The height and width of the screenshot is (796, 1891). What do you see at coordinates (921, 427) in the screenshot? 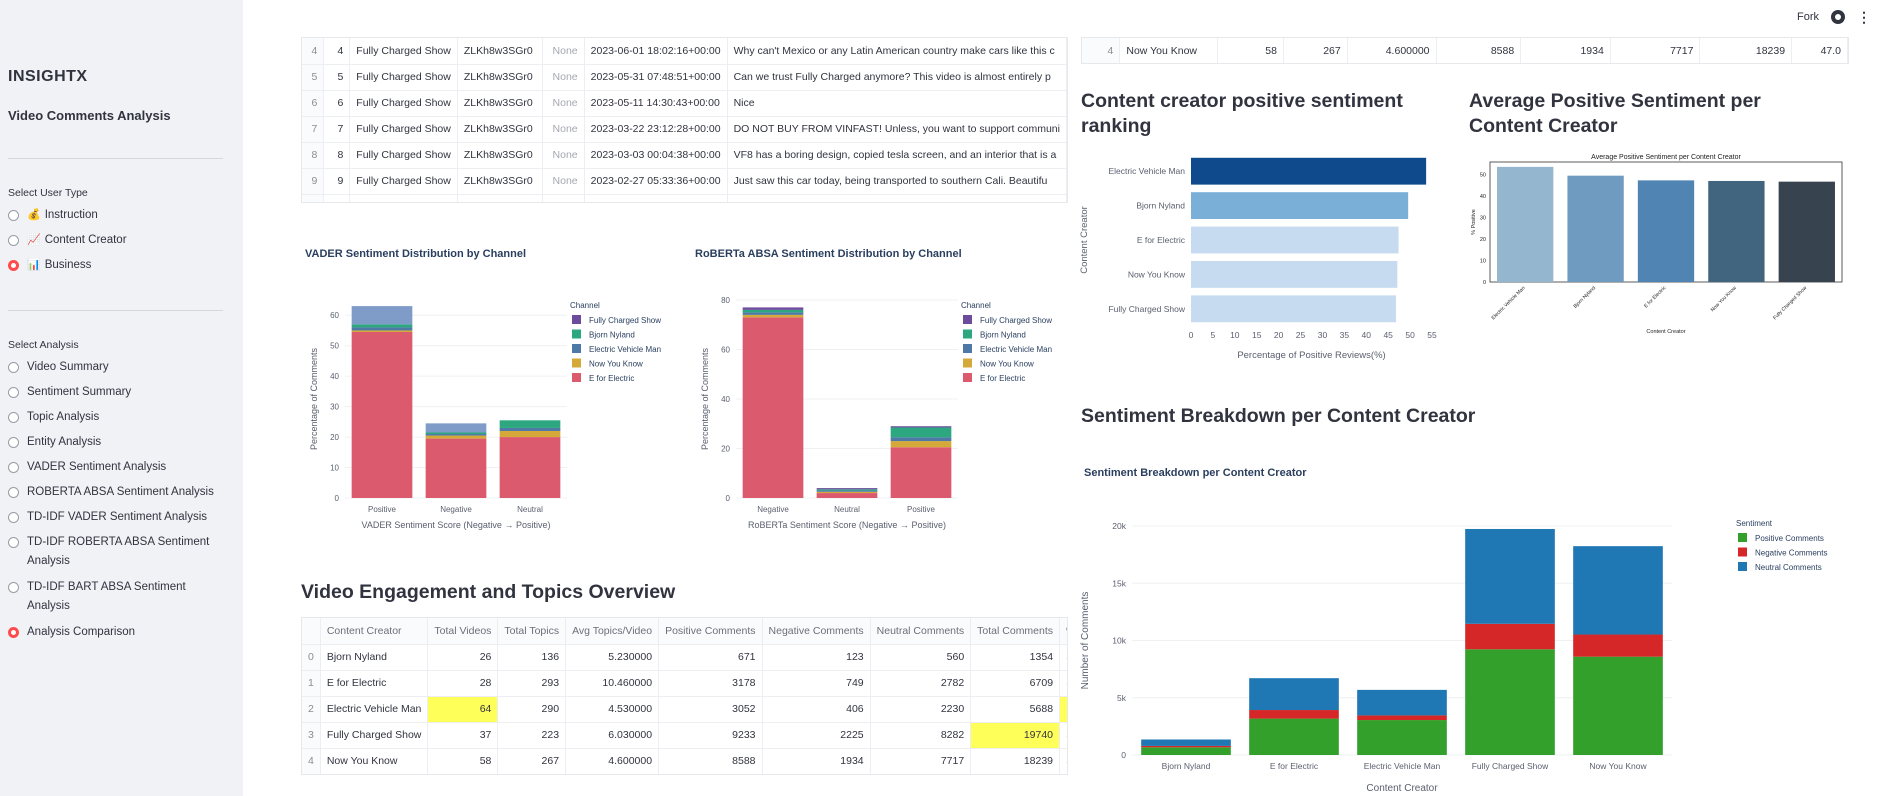
I see `bar-segment-fully-charged-show` at bounding box center [921, 427].